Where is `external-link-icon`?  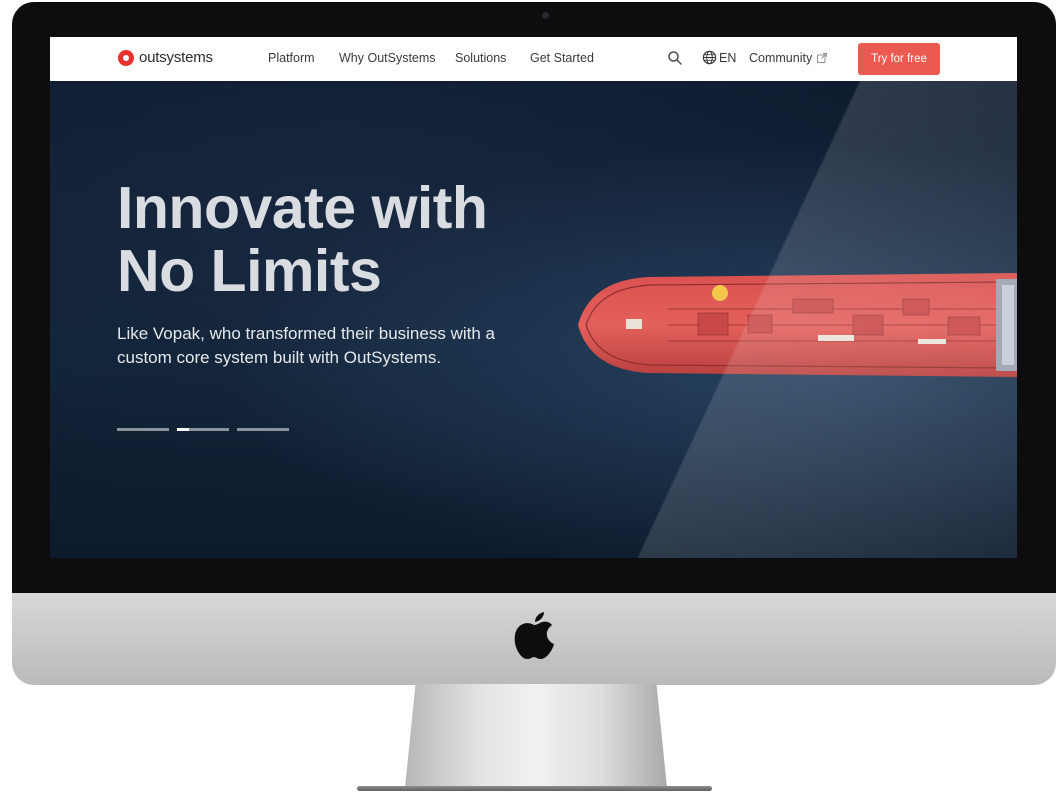
external-link-icon is located at coordinates (822, 58).